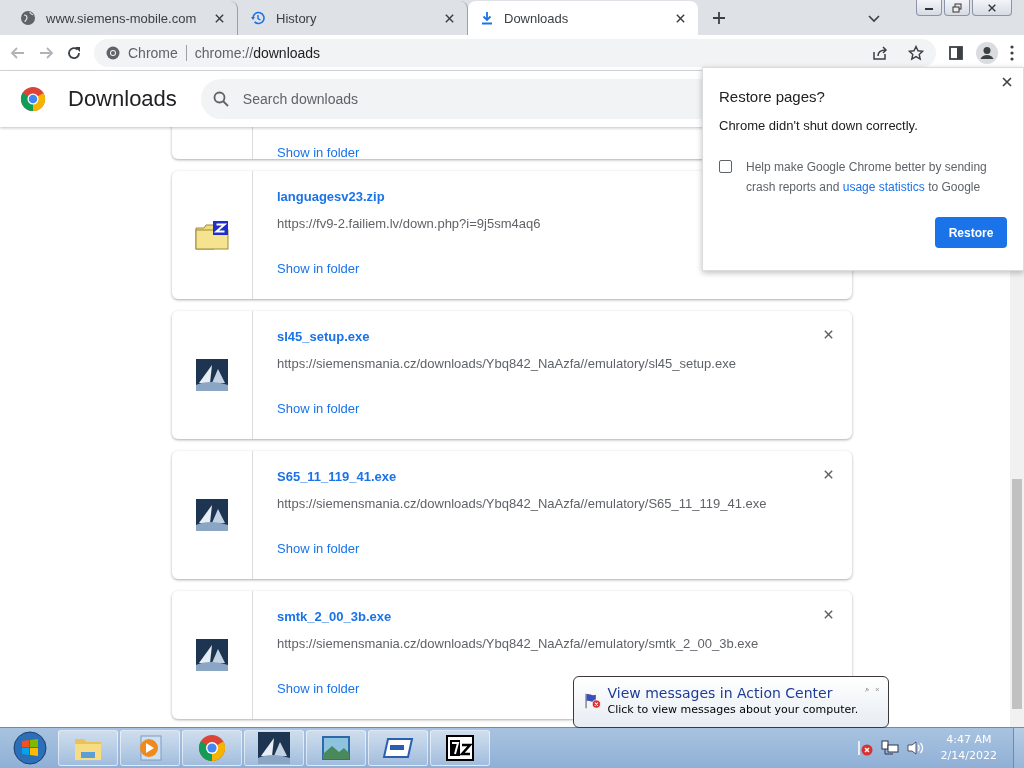 This screenshot has width=1024, height=768. I want to click on close-window-button, so click(992, 8).